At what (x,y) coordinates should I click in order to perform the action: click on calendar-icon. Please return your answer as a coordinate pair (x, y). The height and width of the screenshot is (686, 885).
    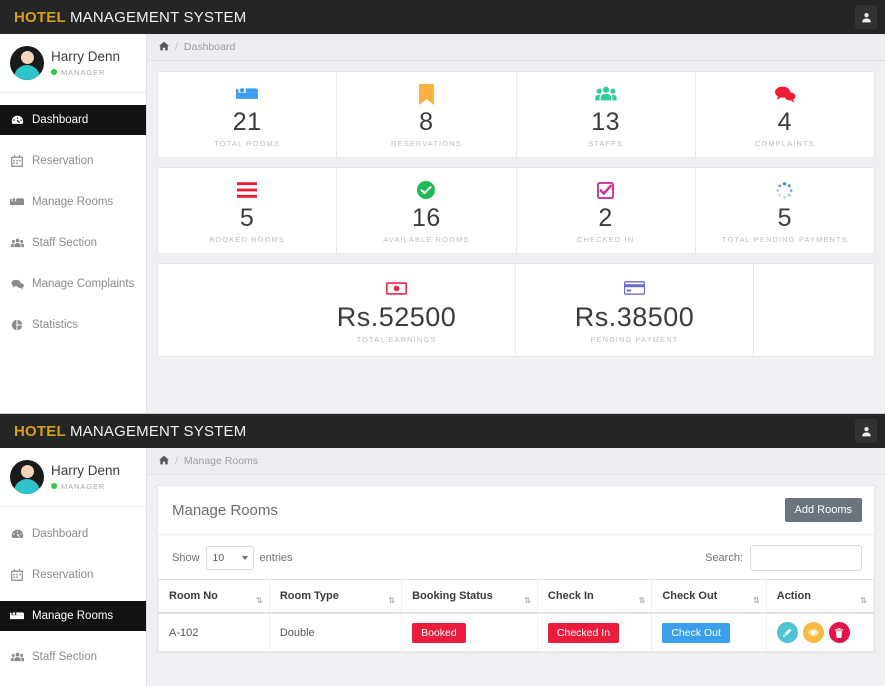
    Looking at the image, I should click on (17, 161).